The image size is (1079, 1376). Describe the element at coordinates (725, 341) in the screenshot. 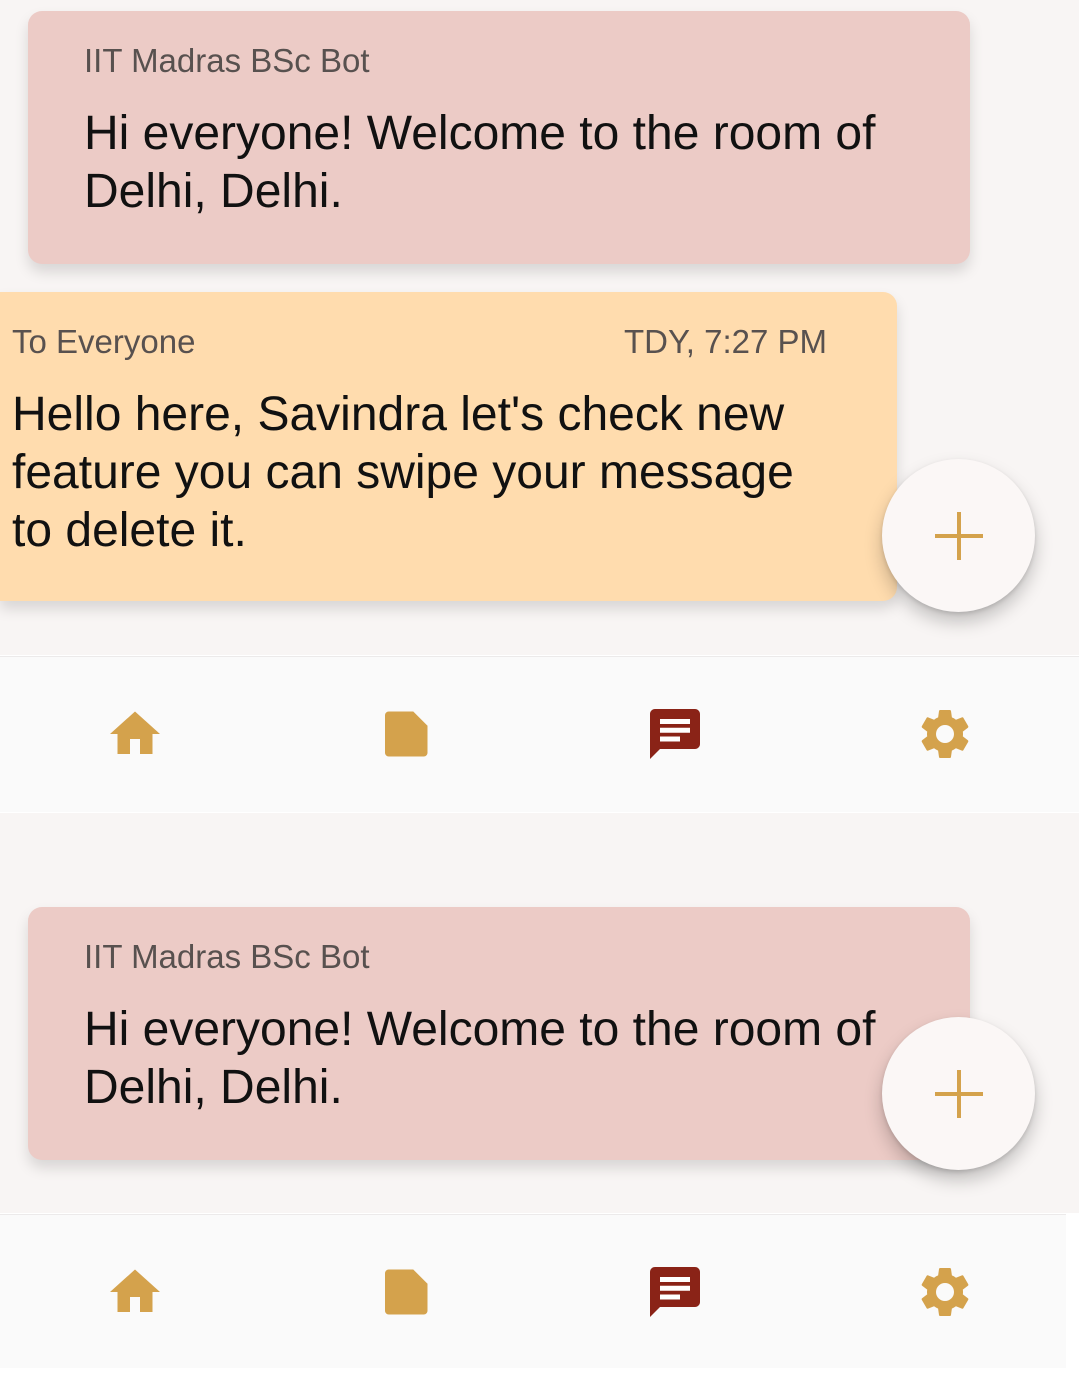

I see `message-timestamp: TDY, 7:27 PM` at that location.